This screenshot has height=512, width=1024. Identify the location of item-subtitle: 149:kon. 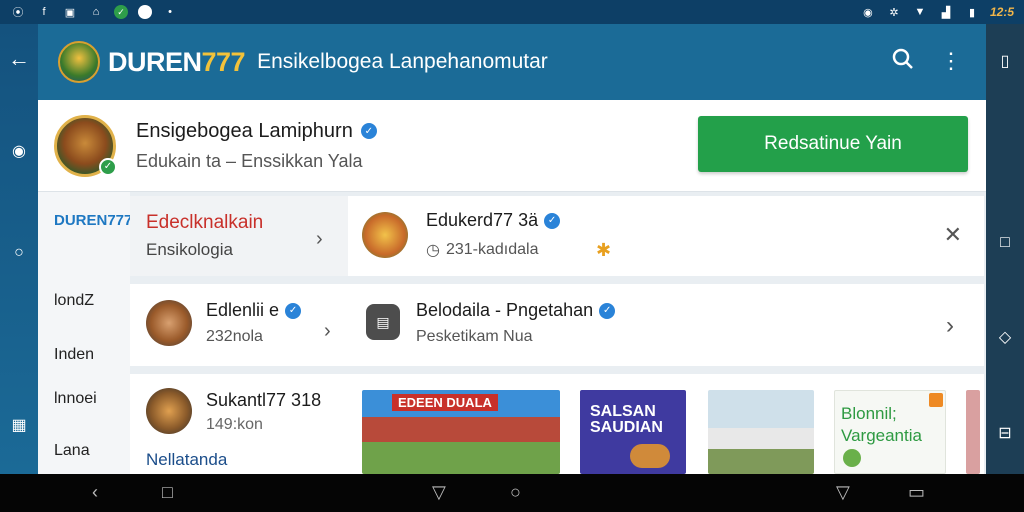
(234, 424).